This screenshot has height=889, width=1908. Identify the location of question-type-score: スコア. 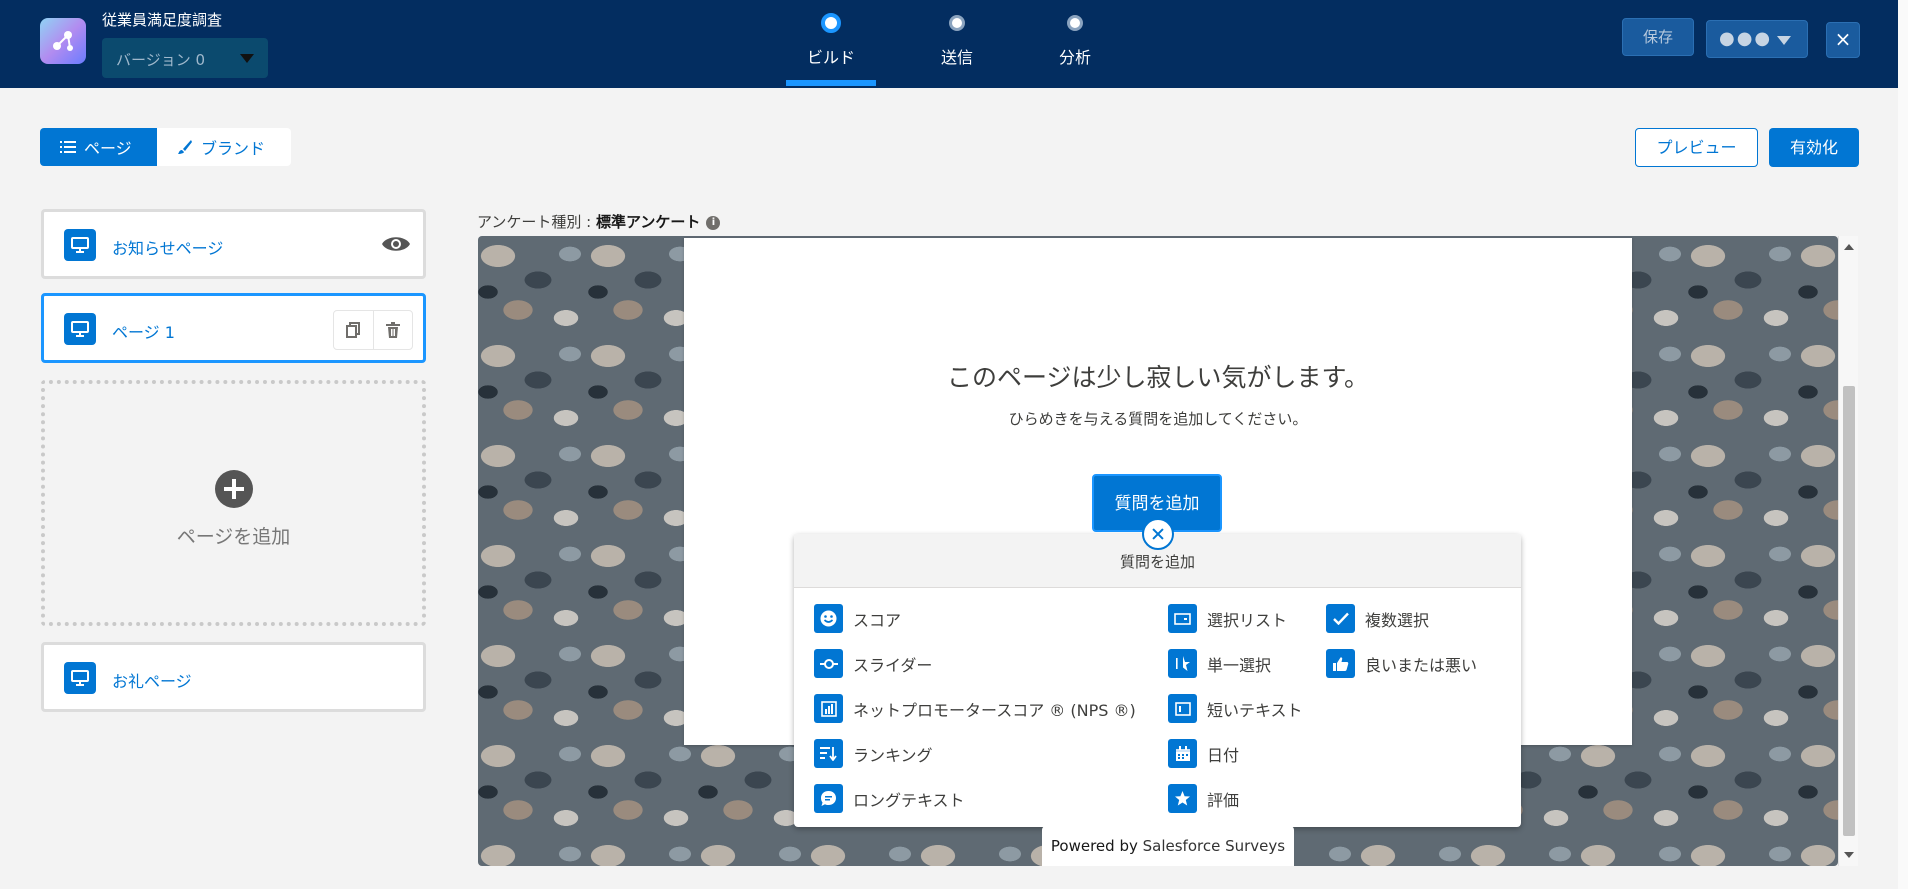
(857, 618).